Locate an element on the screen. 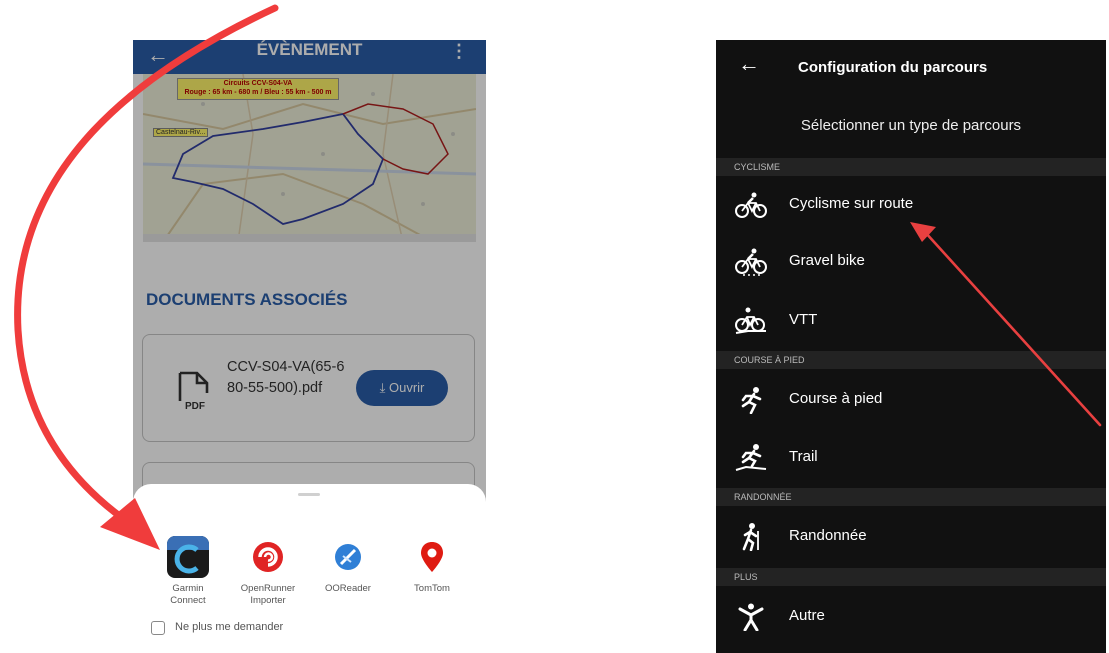 The height and width of the screenshot is (653, 1109). app-label: OpenRunner Importer is located at coordinates (268, 594).